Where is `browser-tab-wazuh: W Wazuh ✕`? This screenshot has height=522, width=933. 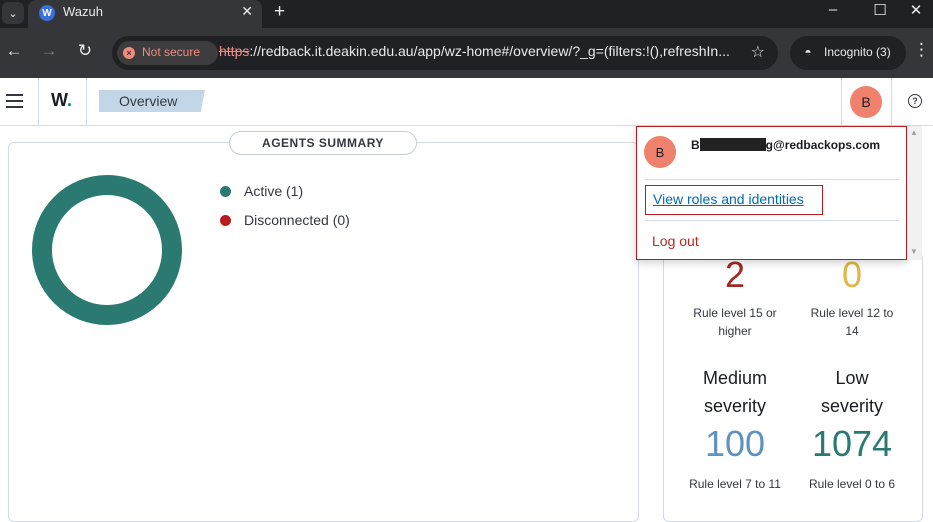 browser-tab-wazuh: W Wazuh ✕ is located at coordinates (145, 14).